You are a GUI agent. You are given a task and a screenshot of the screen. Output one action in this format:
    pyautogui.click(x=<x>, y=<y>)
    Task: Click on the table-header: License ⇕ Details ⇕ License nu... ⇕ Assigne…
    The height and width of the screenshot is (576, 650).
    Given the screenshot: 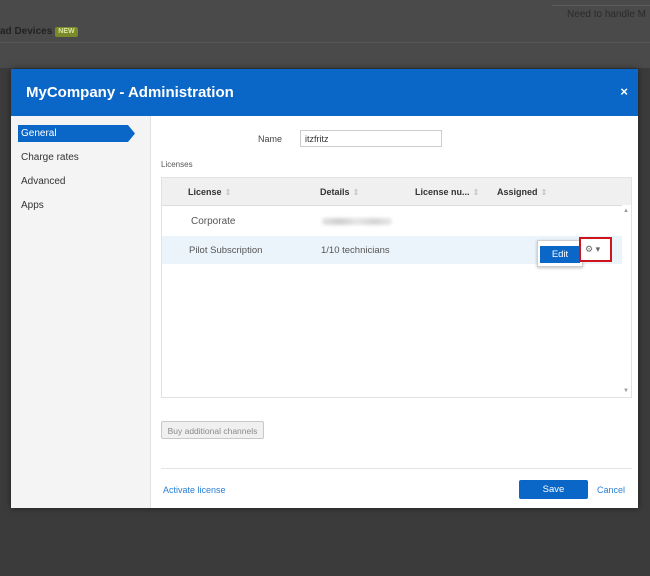 What is the action you would take?
    pyautogui.click(x=396, y=192)
    